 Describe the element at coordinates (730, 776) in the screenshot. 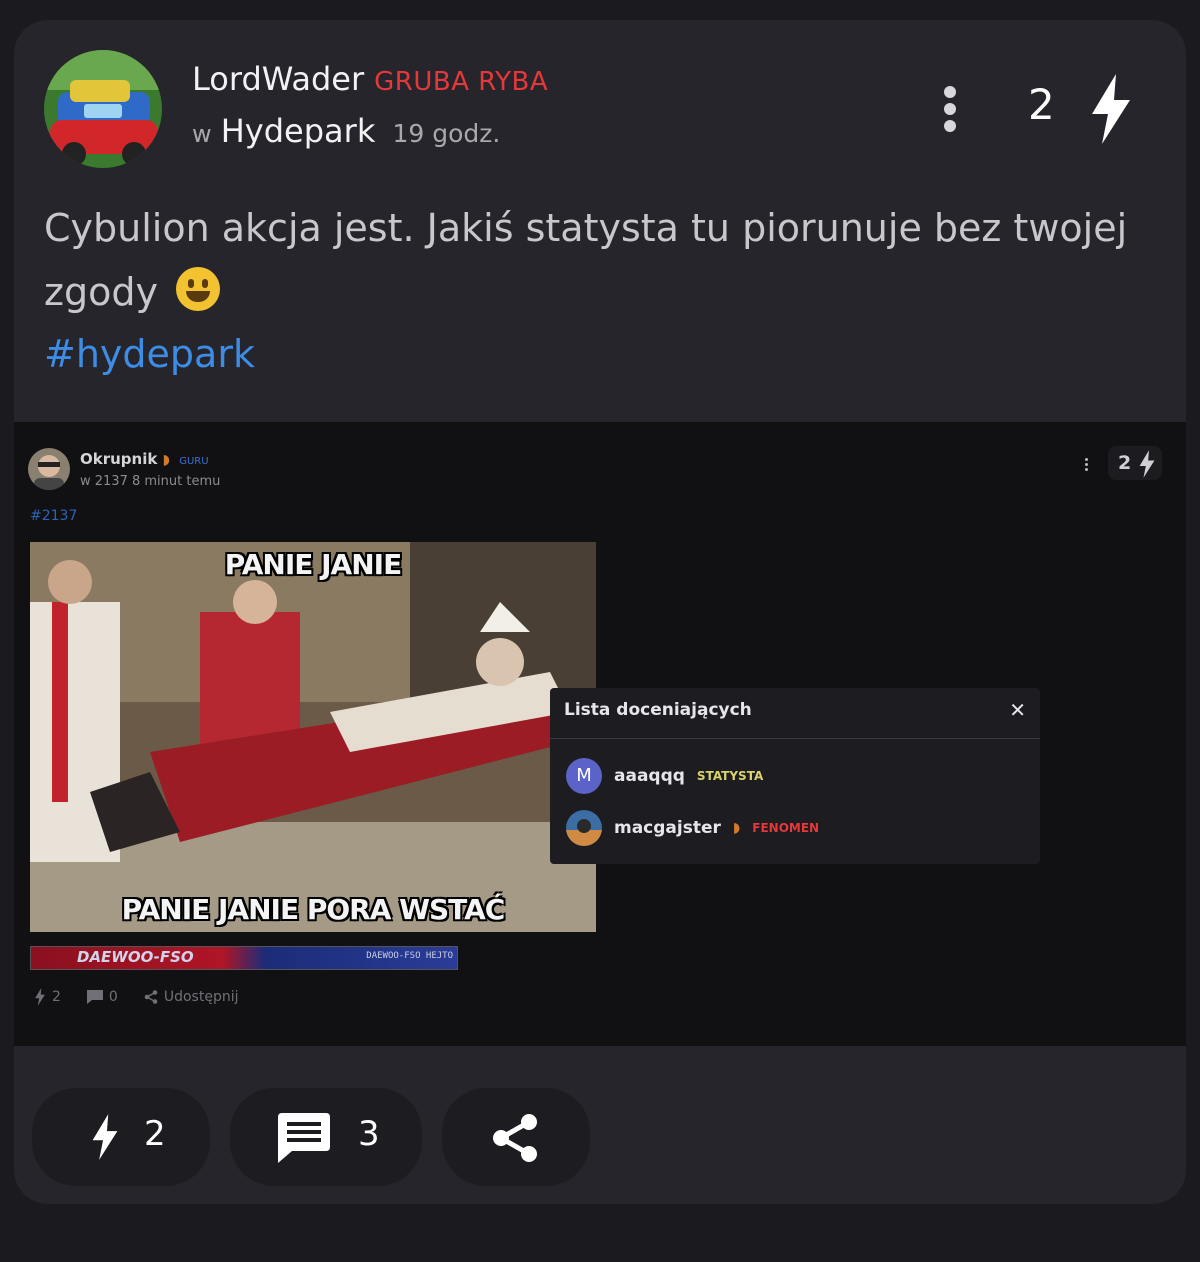

I see `user-badge: STATYSTA` at that location.